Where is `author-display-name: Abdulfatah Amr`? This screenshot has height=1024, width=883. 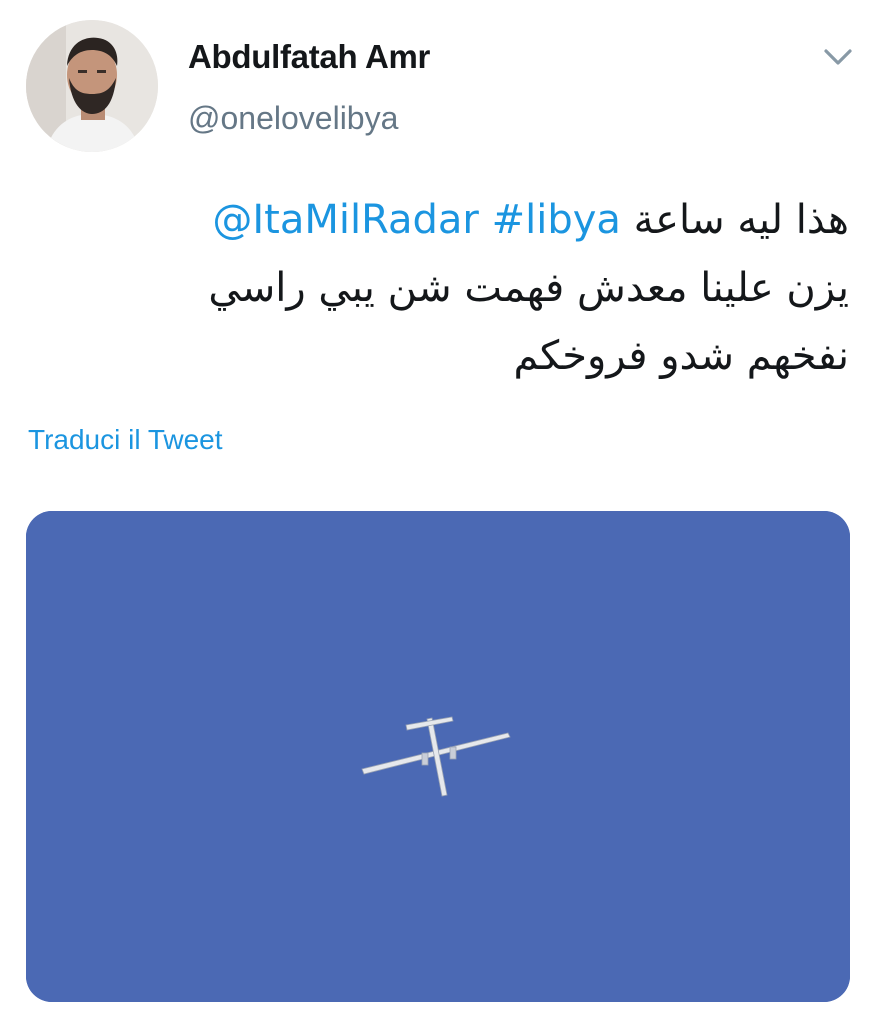 author-display-name: Abdulfatah Amr is located at coordinates (309, 57).